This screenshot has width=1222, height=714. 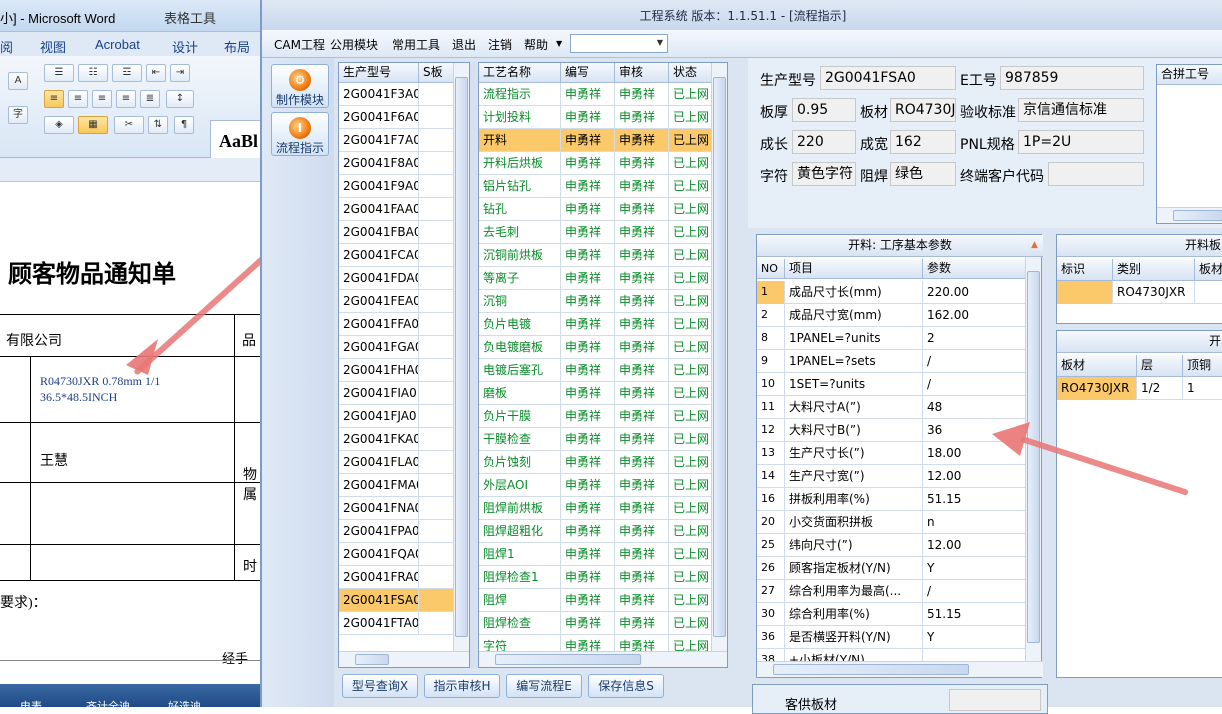 I want to click on mask-field: 绿色, so click(x=923, y=174).